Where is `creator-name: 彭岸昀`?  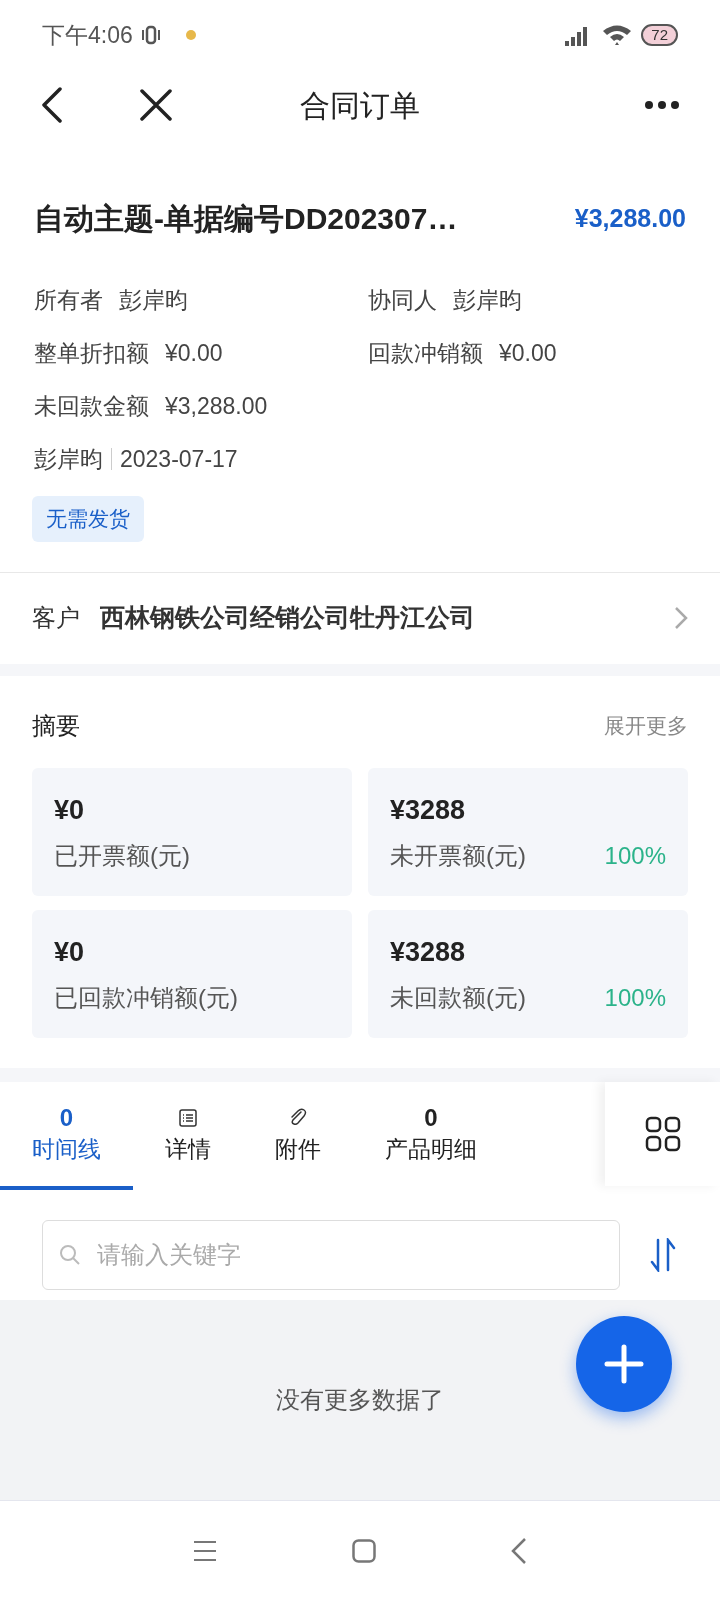 creator-name: 彭岸昀 is located at coordinates (68, 459).